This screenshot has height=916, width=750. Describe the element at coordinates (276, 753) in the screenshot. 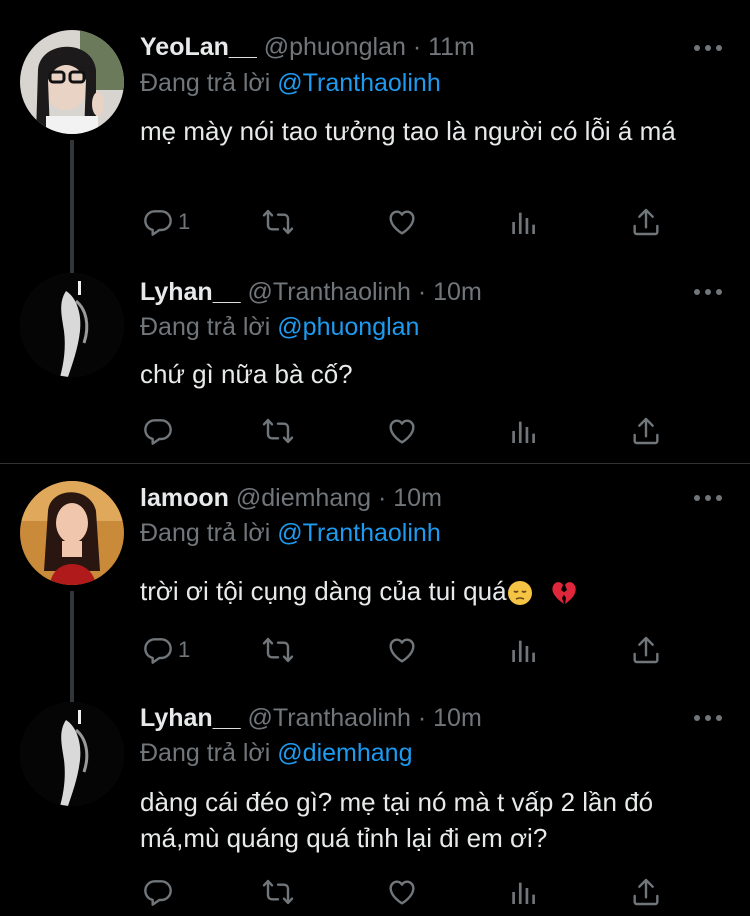

I see `reply-context: Đang trả lời @diemhang` at that location.